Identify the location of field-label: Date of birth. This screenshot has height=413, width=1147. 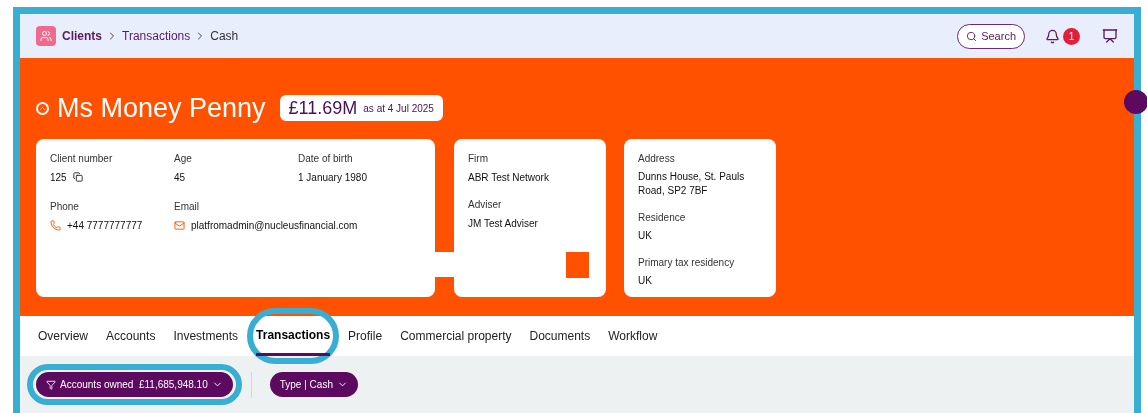
(326, 158).